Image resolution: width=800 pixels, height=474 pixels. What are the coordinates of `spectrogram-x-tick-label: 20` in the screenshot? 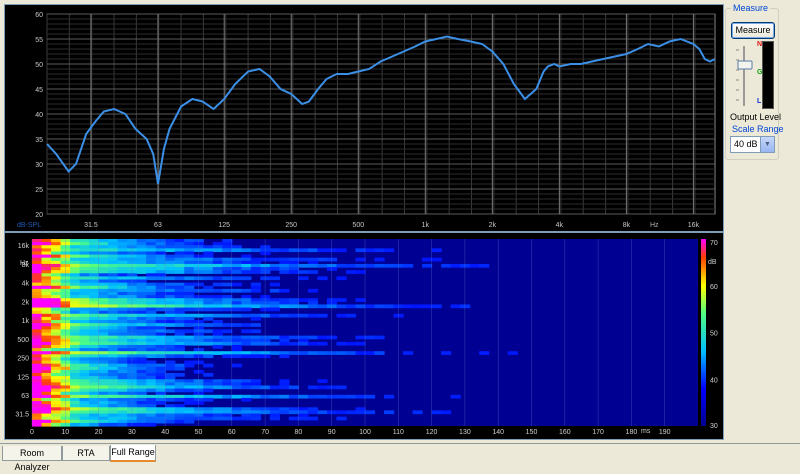 It's located at (99, 432).